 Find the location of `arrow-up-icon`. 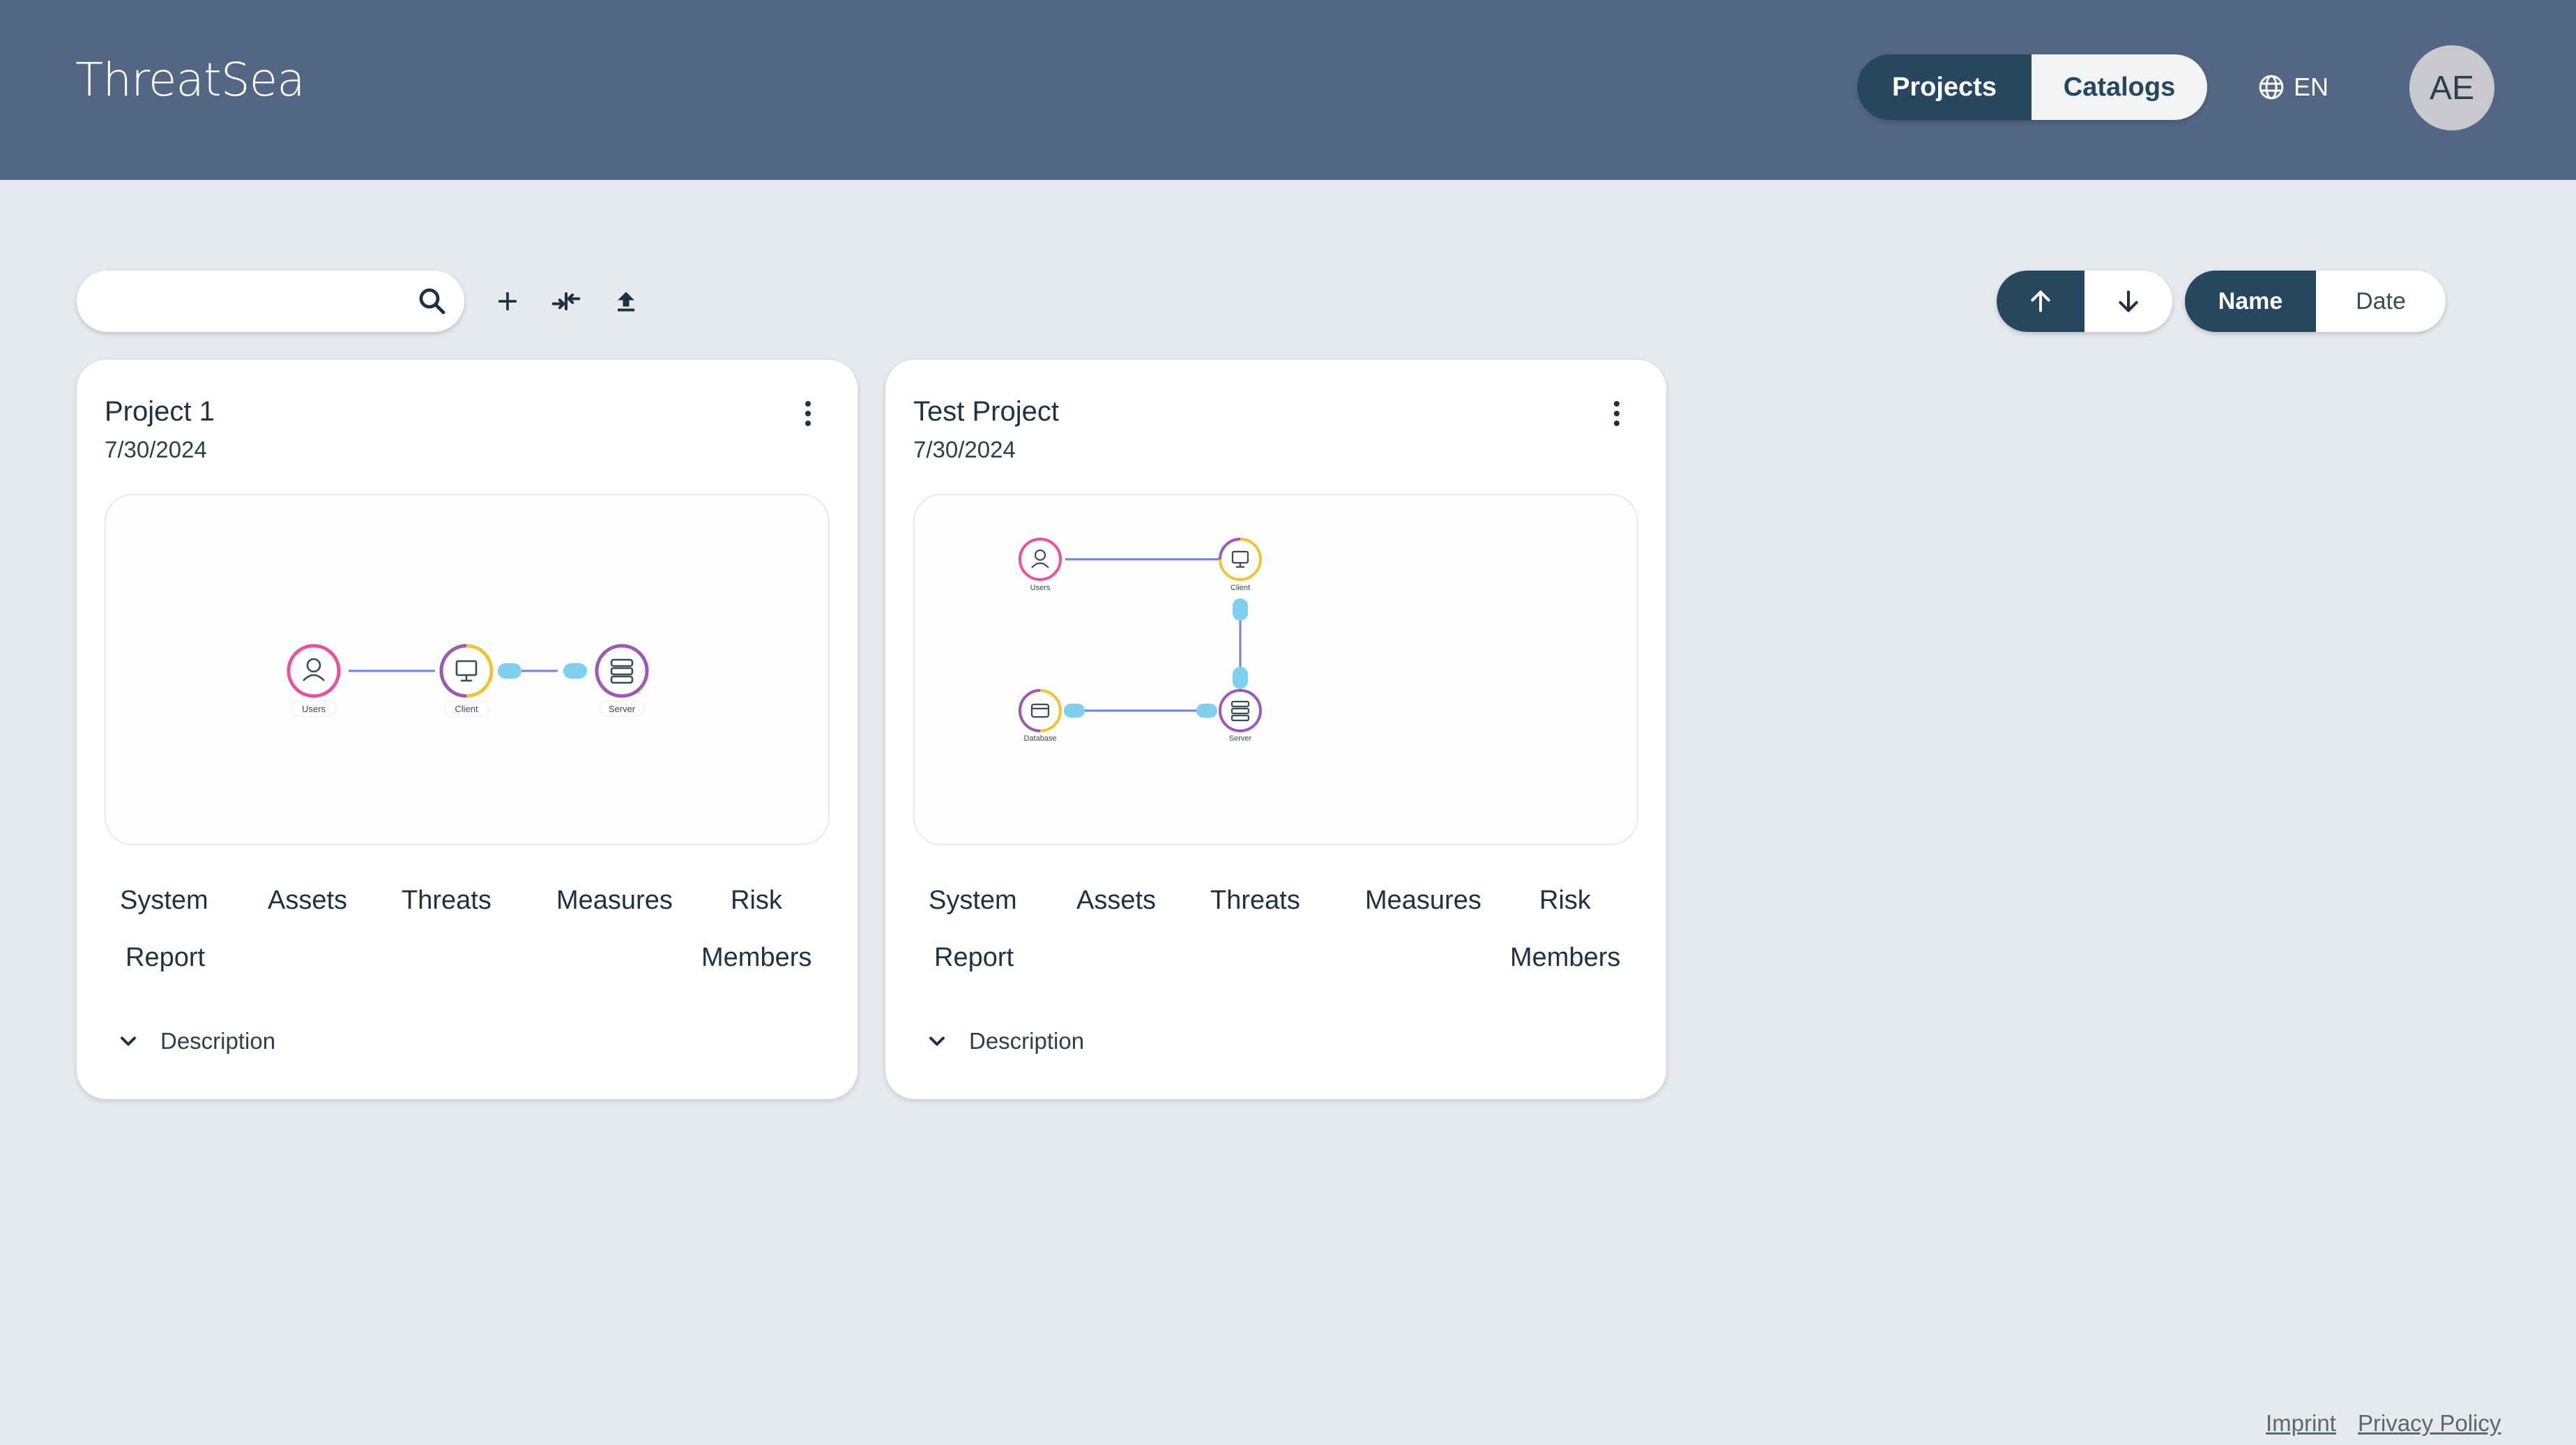

arrow-up-icon is located at coordinates (2041, 301).